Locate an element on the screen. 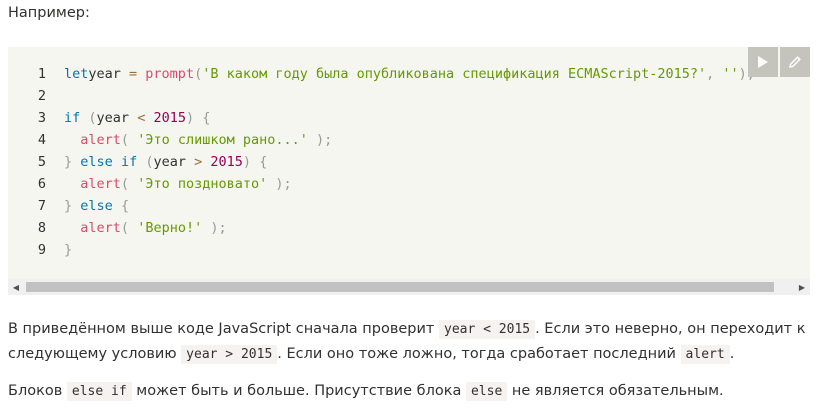 This screenshot has height=412, width=818. code-line: 7} else { is located at coordinates (409, 206).